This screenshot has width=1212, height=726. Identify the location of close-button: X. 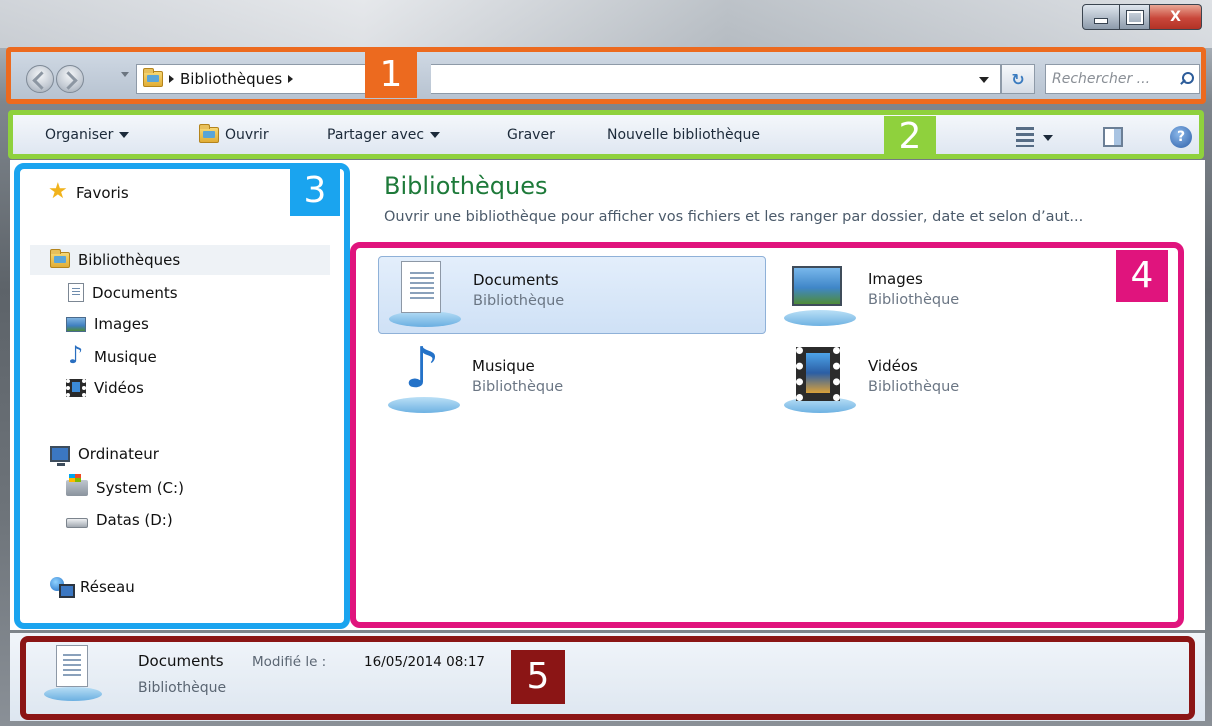
(1176, 17).